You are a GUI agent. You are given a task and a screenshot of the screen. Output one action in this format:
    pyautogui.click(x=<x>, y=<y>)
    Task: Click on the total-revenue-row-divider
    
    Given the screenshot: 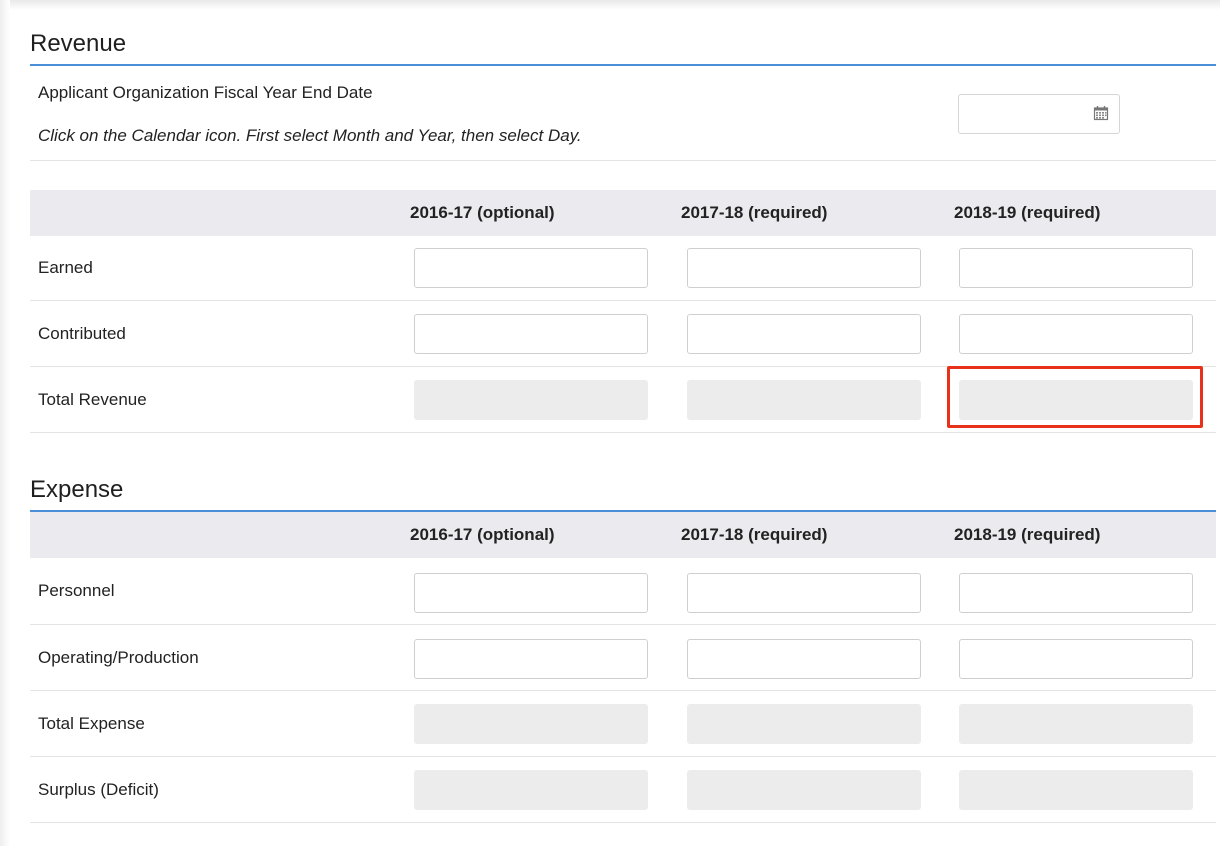 What is the action you would take?
    pyautogui.click(x=623, y=432)
    